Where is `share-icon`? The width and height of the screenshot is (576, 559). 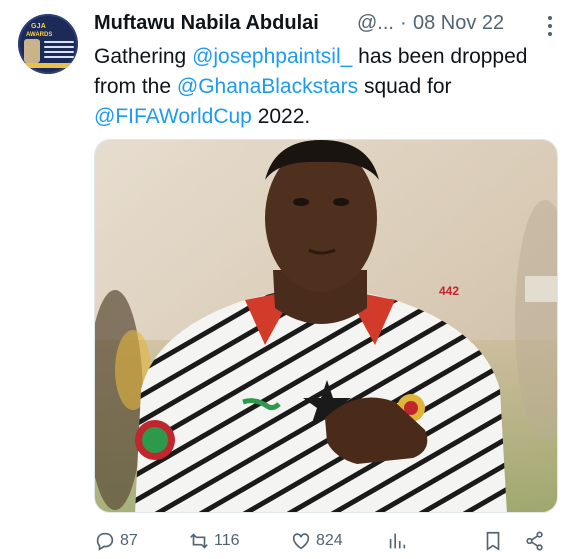 share-icon is located at coordinates (534, 541).